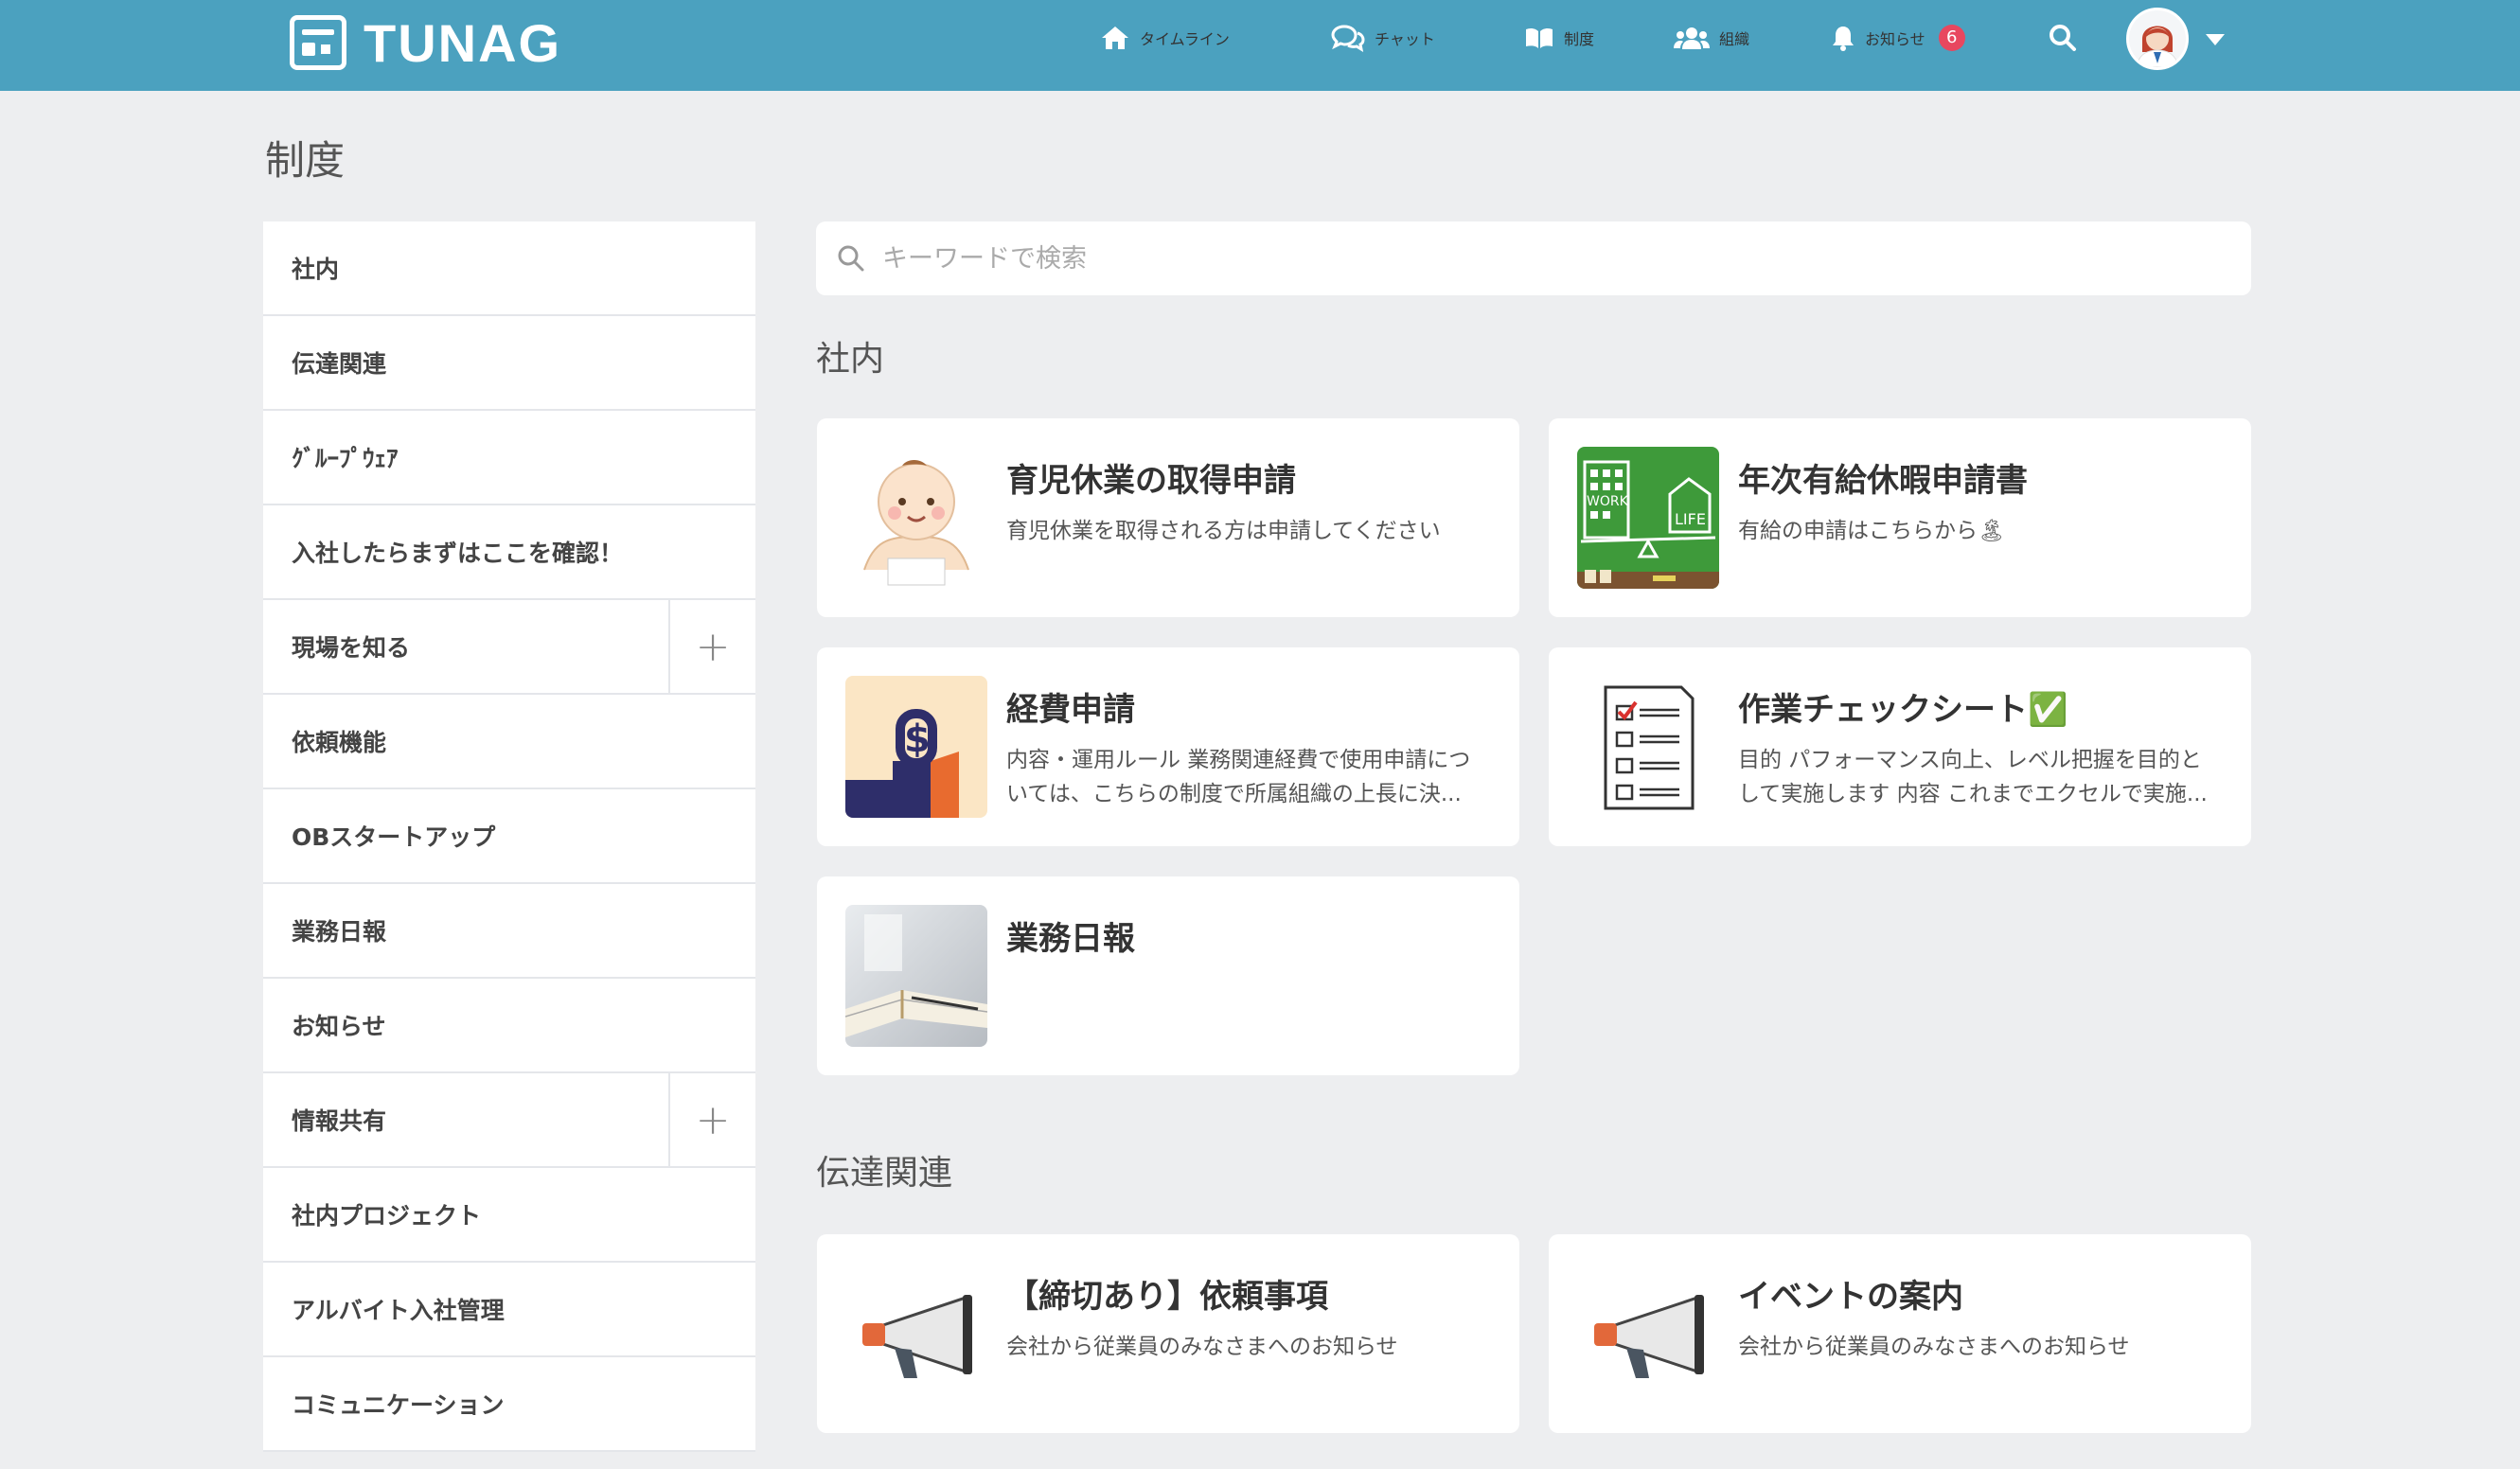 The height and width of the screenshot is (1469, 2520). I want to click on system-card: 【締切あり】依頼事項 会社から従業員のみなさまへのお知らせ, so click(1168, 1333).